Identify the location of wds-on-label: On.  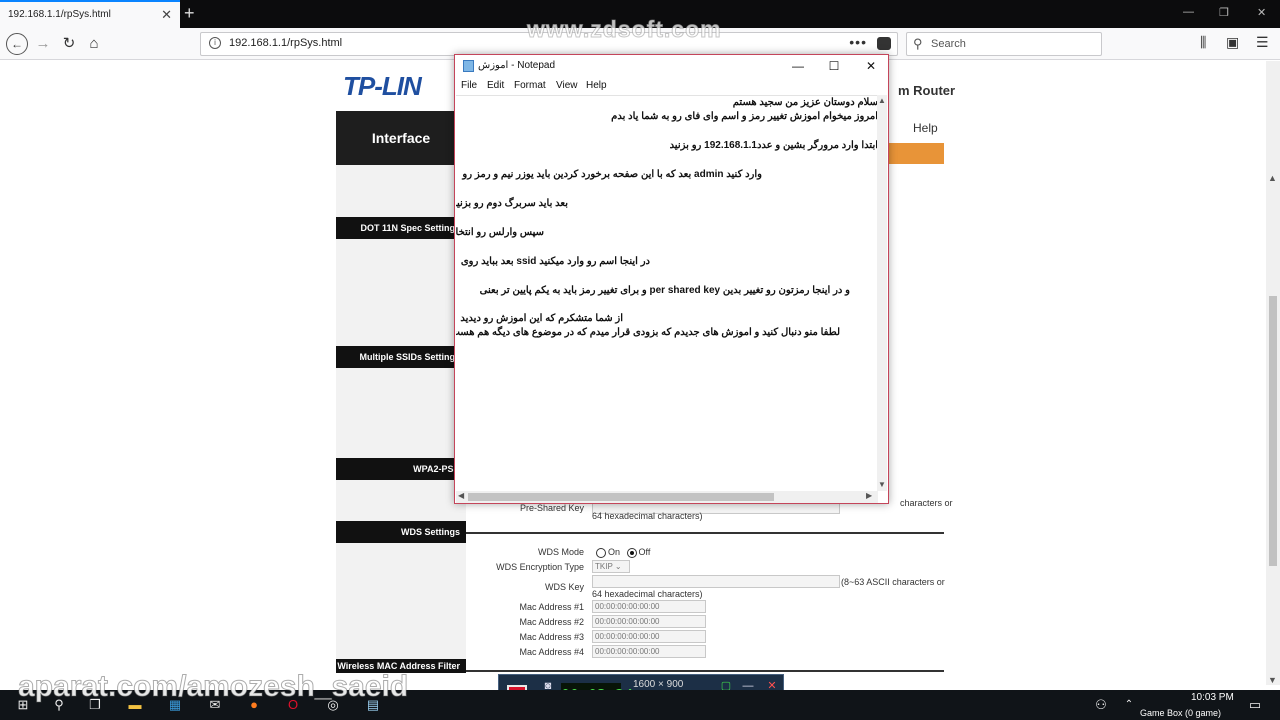
(614, 552).